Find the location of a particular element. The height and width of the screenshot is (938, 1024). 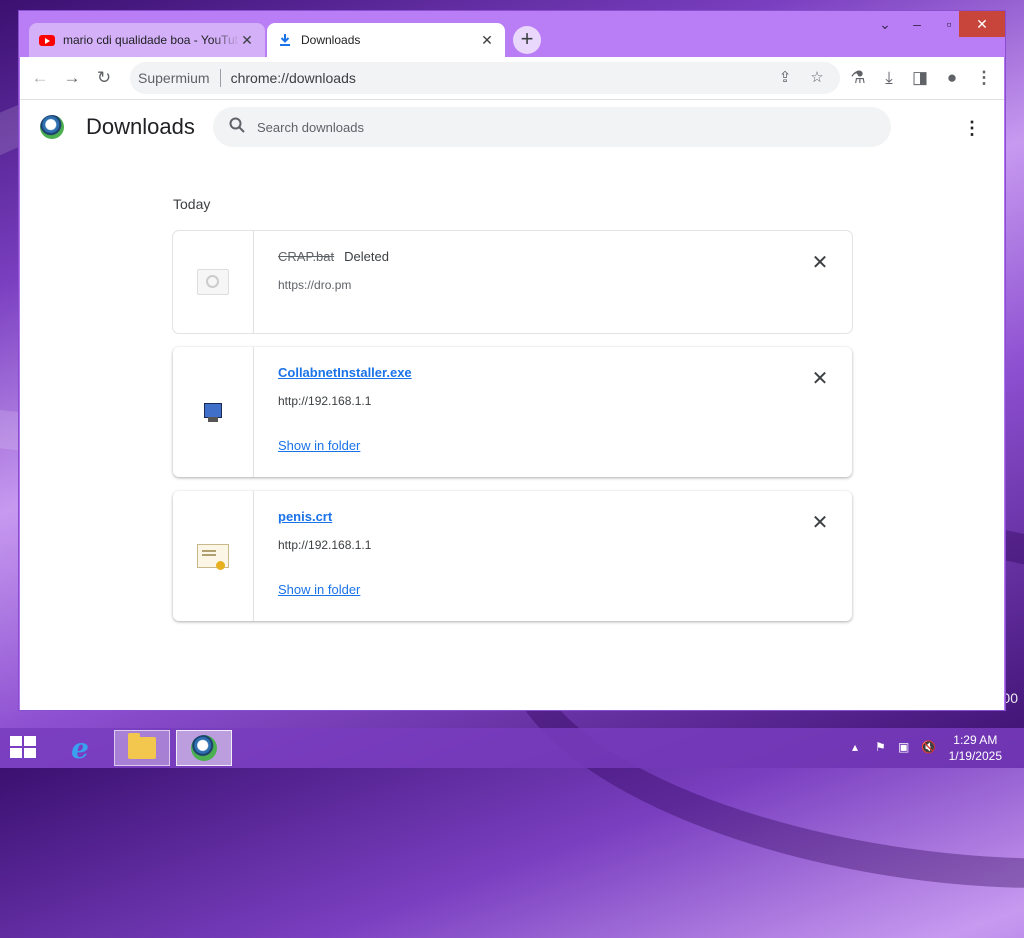

supermium-logo-icon is located at coordinates (52, 127).